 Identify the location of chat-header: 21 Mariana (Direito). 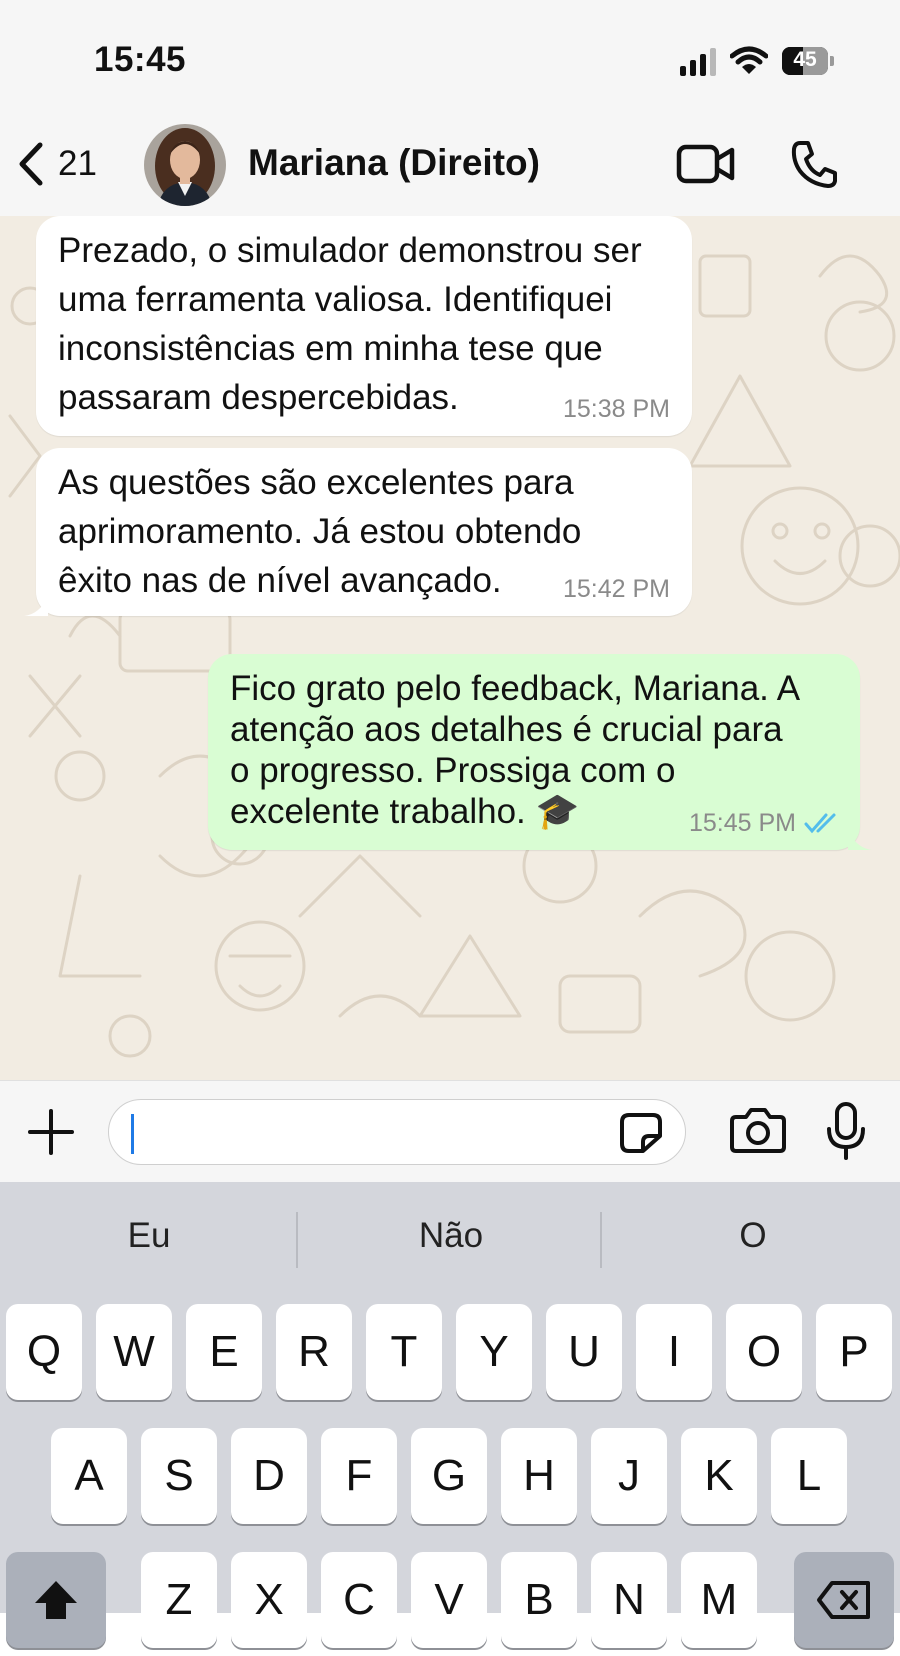
(450, 168).